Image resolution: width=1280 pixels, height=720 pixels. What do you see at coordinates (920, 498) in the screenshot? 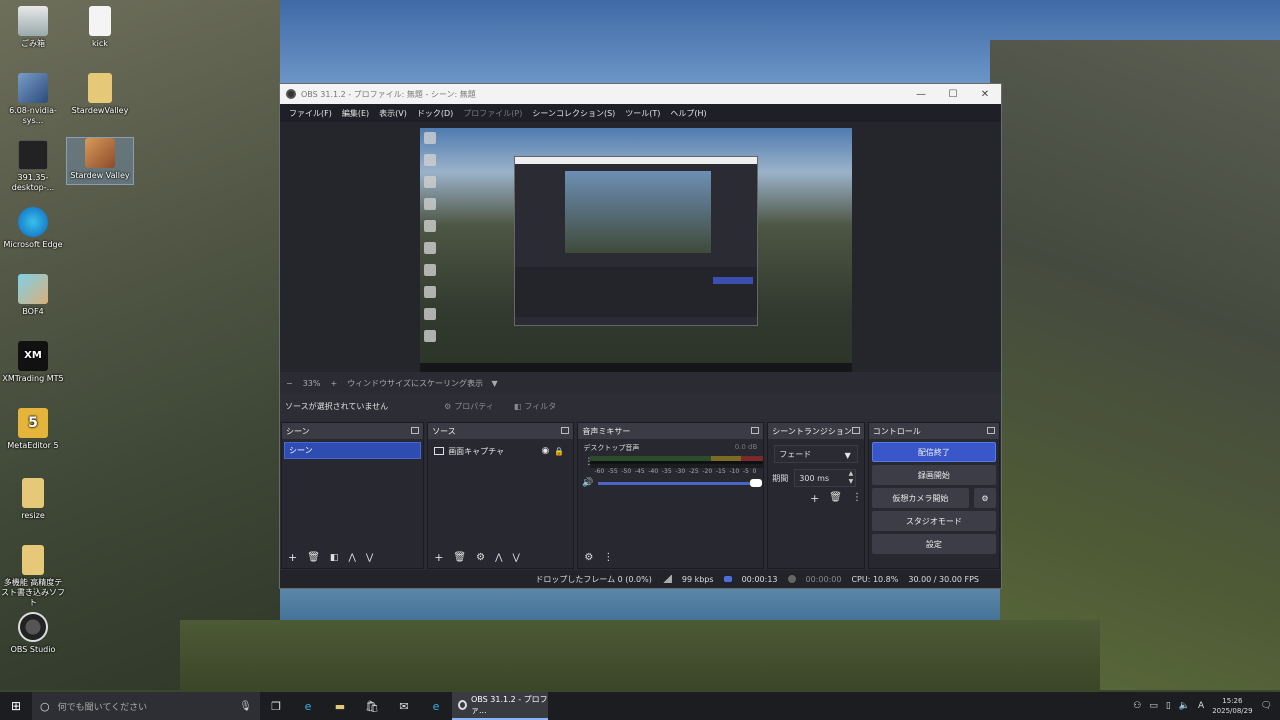
I see `start-virtual-camera-button: 仮想カメラ開始` at bounding box center [920, 498].